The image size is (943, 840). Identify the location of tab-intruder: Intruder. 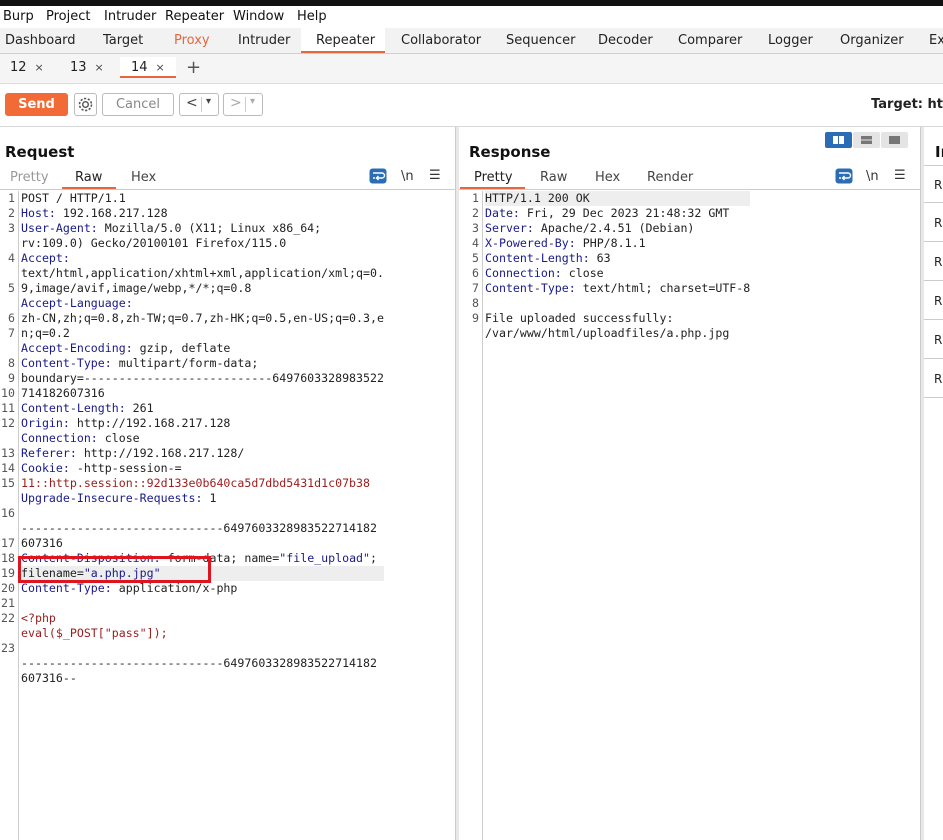
(264, 40).